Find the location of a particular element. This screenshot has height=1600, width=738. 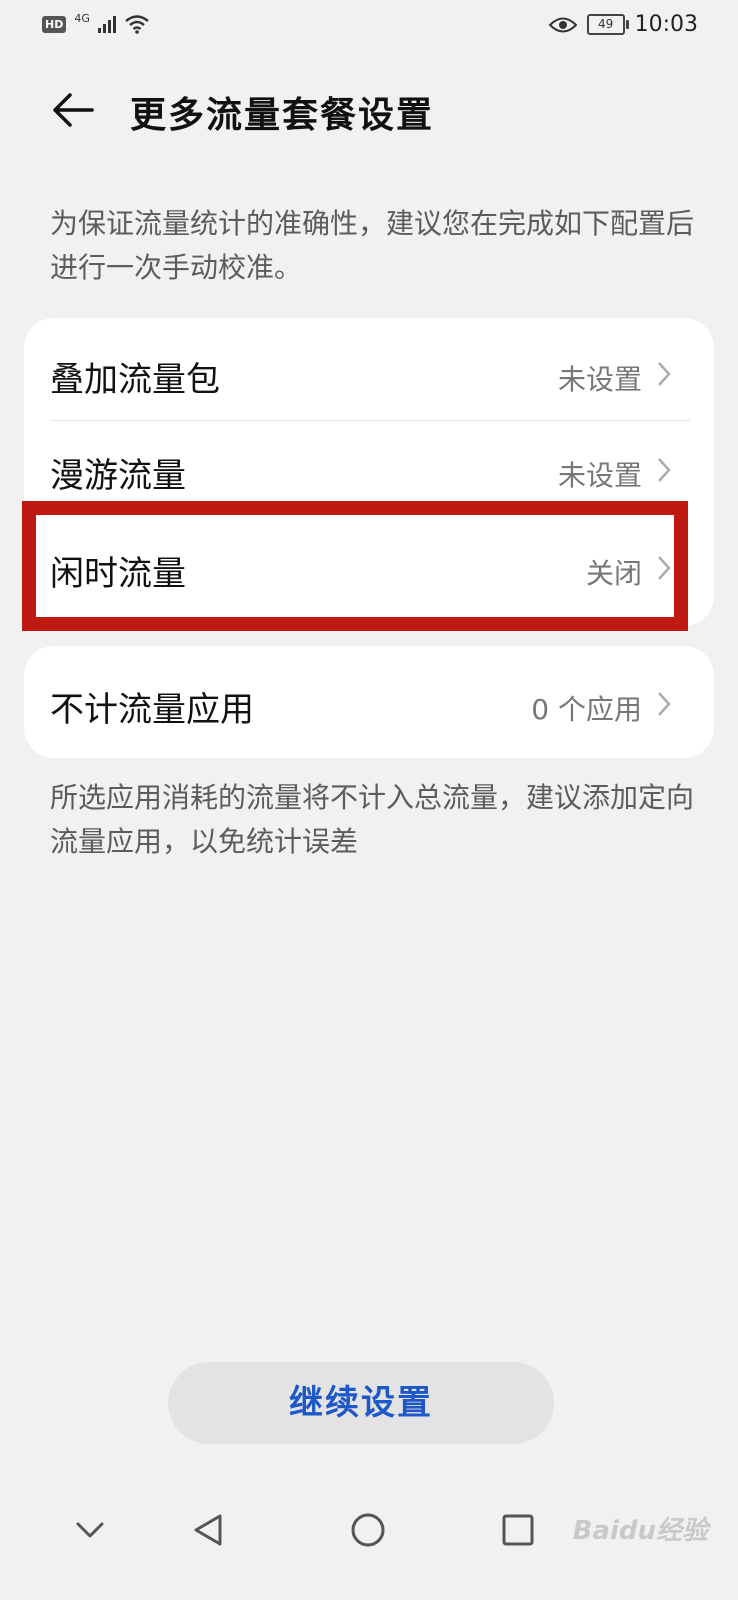

setting-row-exempt-apps: 不计流量应用 0 个应用 is located at coordinates (369, 702).